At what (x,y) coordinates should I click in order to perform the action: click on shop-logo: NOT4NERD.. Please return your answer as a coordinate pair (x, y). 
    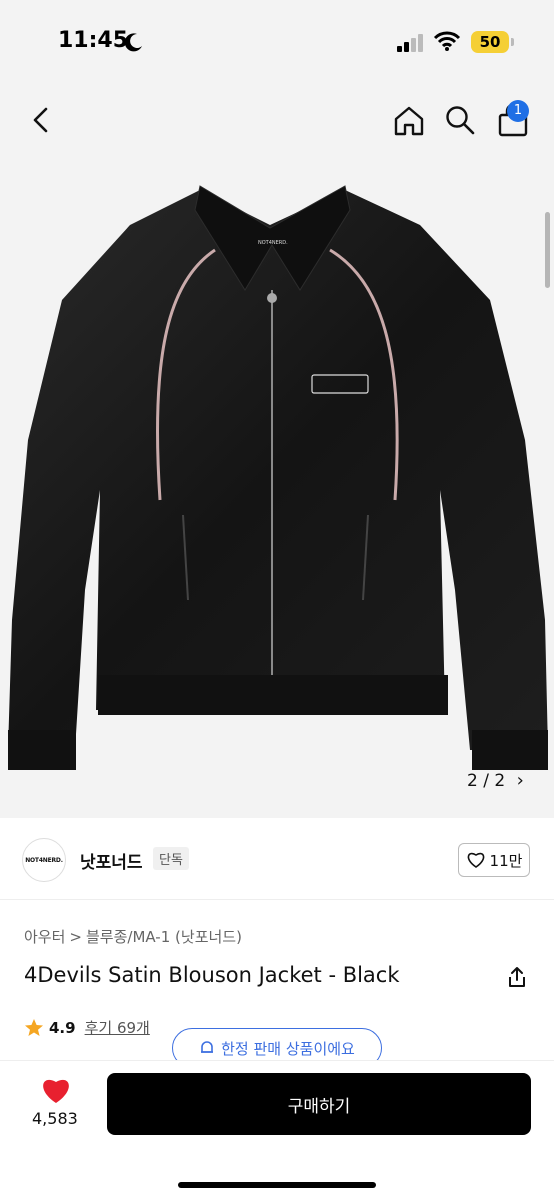
    Looking at the image, I should click on (44, 860).